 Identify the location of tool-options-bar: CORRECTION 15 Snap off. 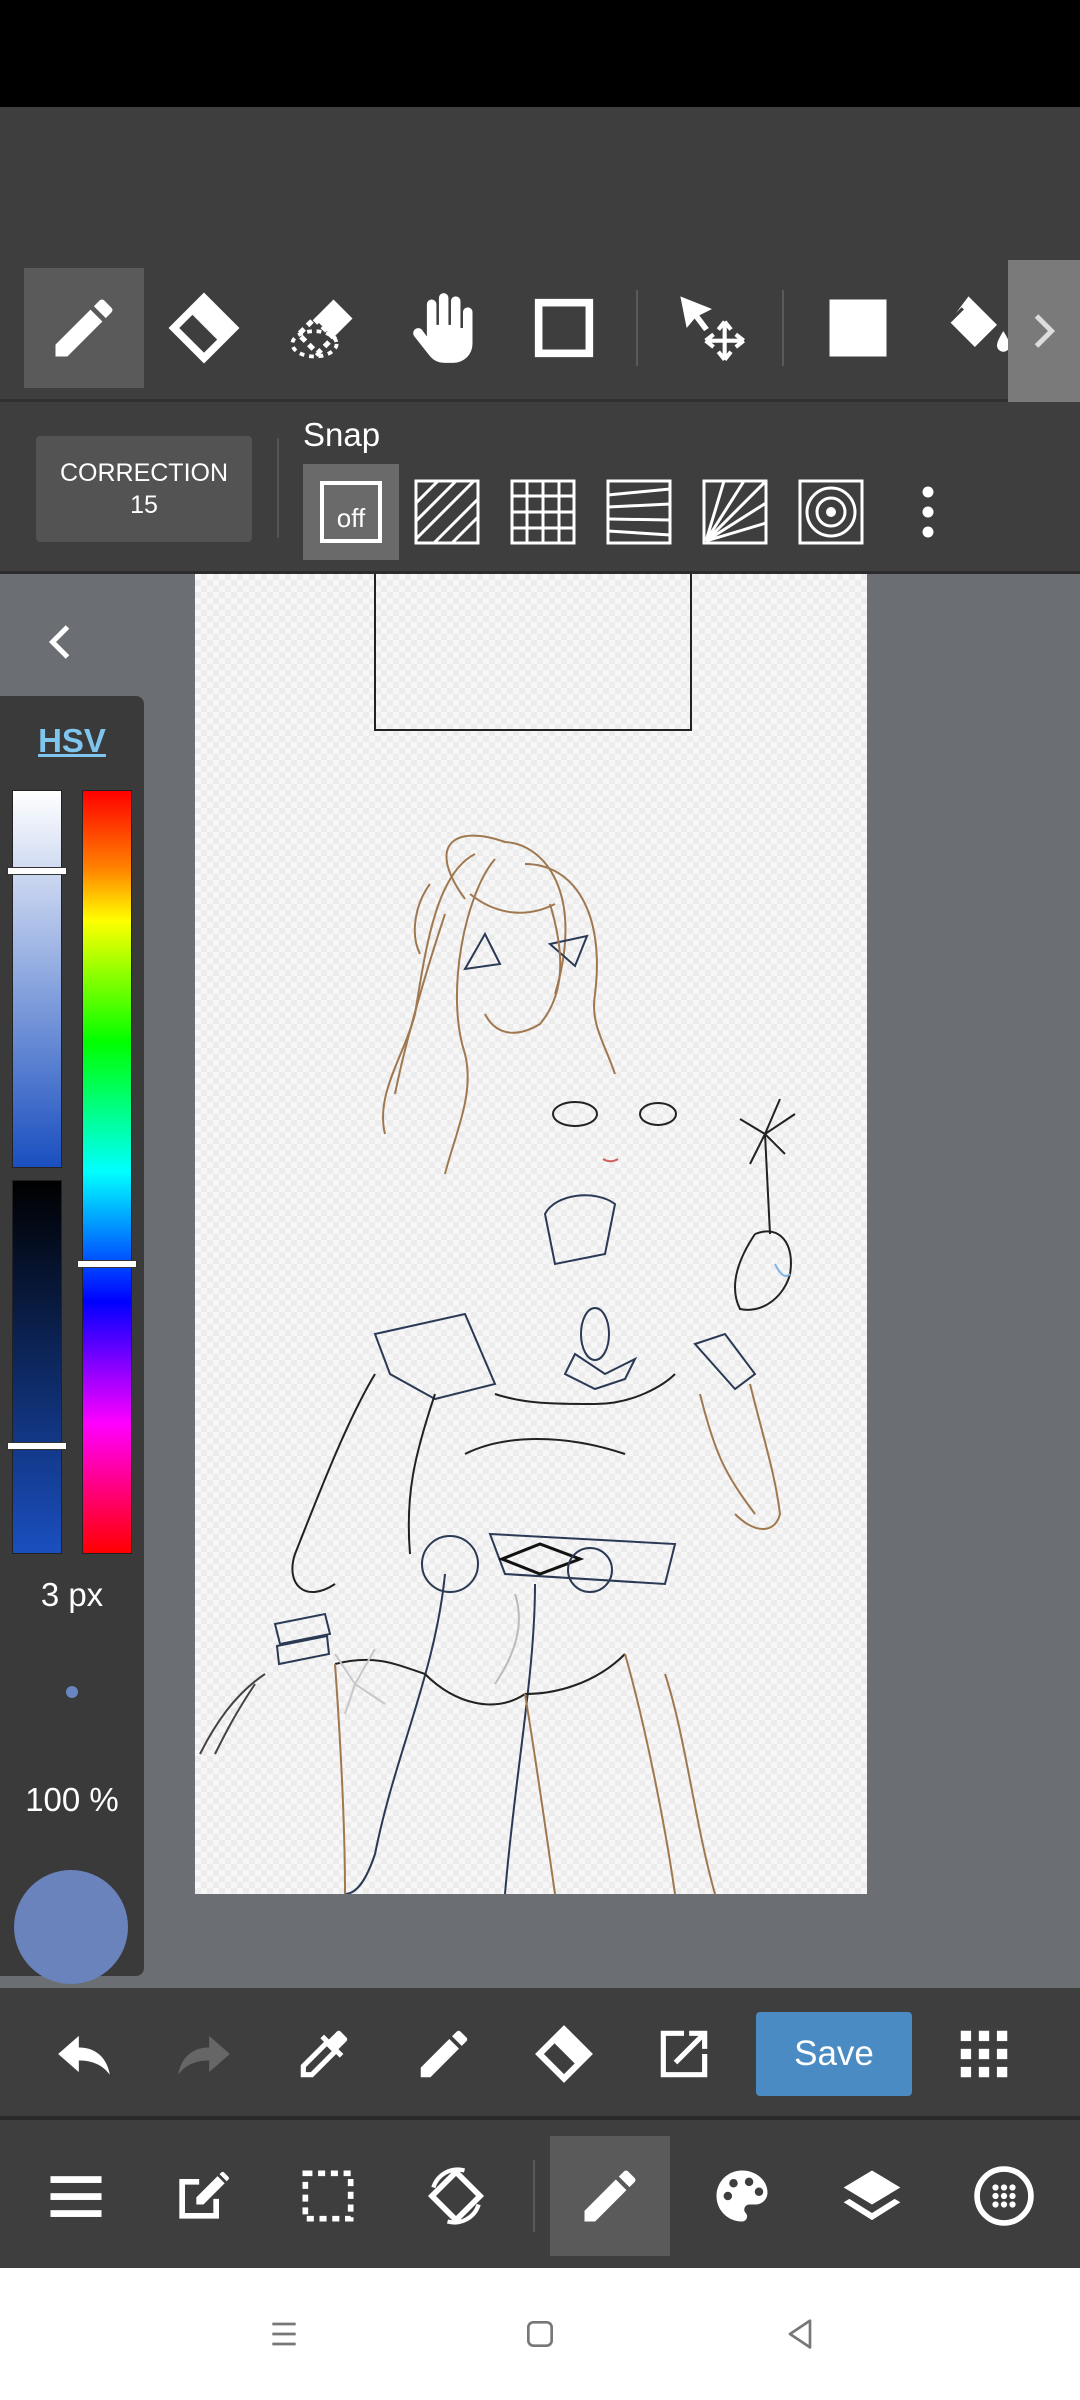
(540, 488).